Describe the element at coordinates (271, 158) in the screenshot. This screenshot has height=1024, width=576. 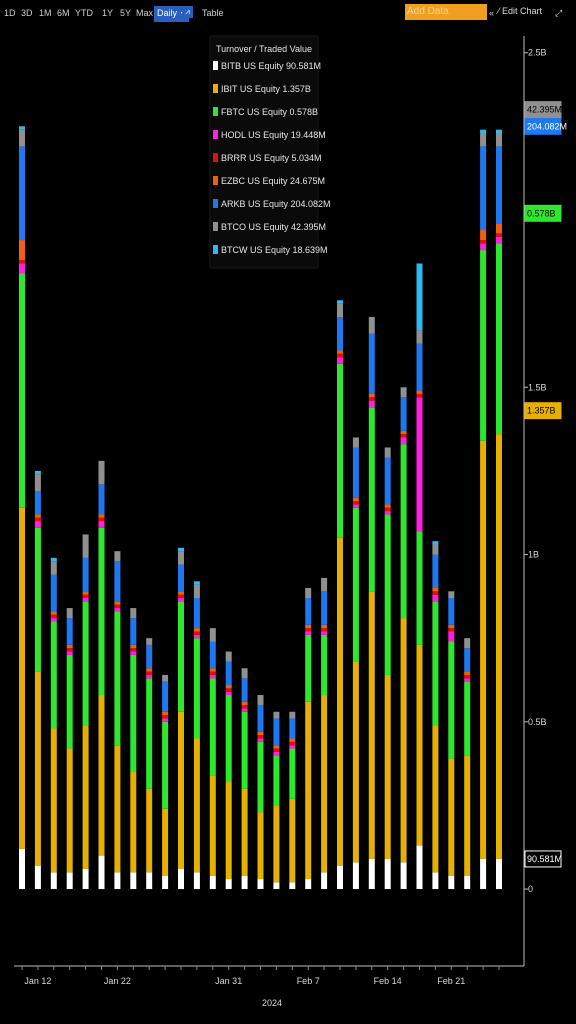
I see `legend-entry: BRRR US Equity 5.034M` at that location.